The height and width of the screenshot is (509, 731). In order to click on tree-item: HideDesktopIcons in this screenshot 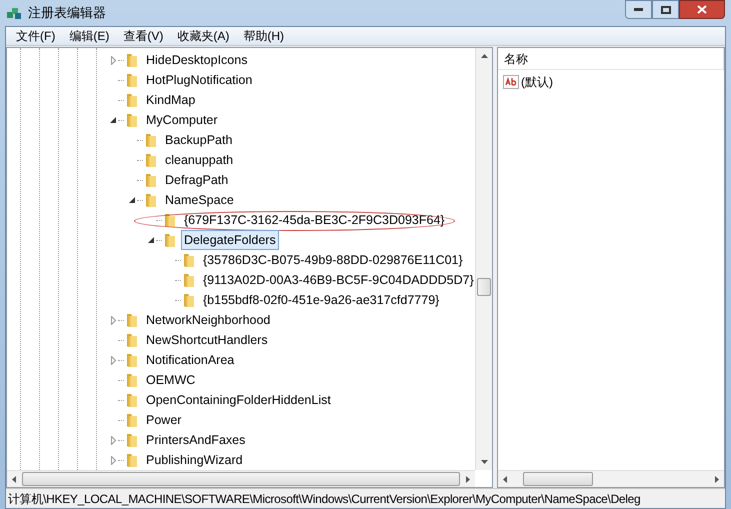, I will do `click(196, 60)`.